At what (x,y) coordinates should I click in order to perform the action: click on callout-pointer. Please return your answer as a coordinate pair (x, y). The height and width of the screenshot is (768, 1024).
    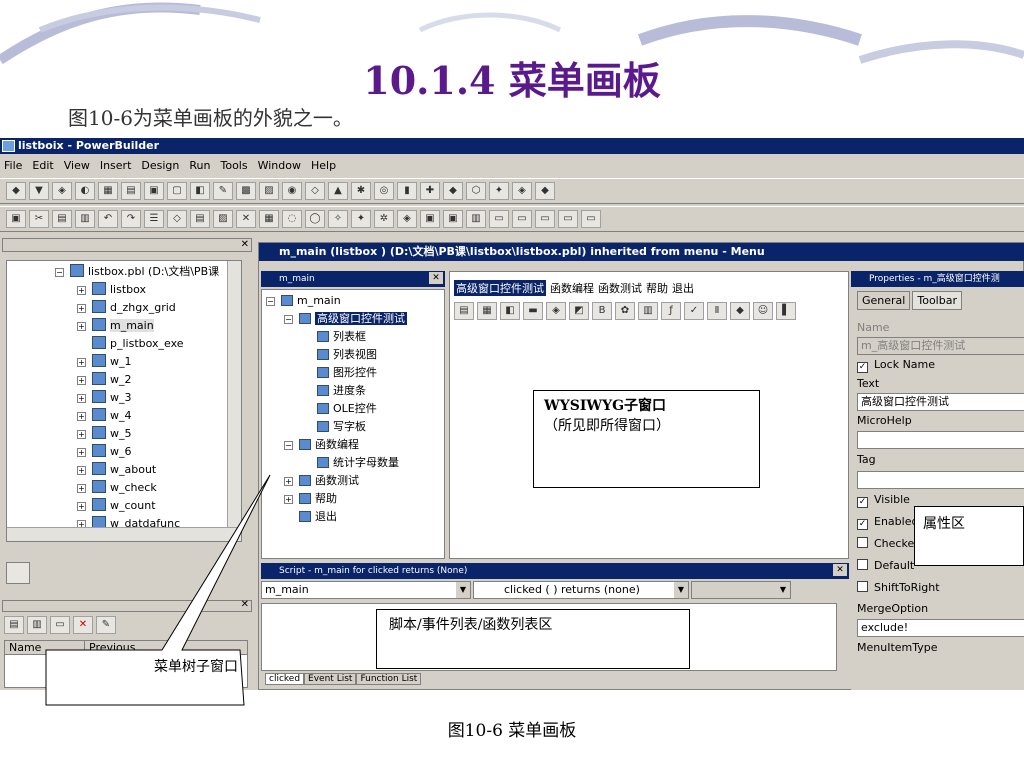
    Looking at the image, I should click on (158, 590).